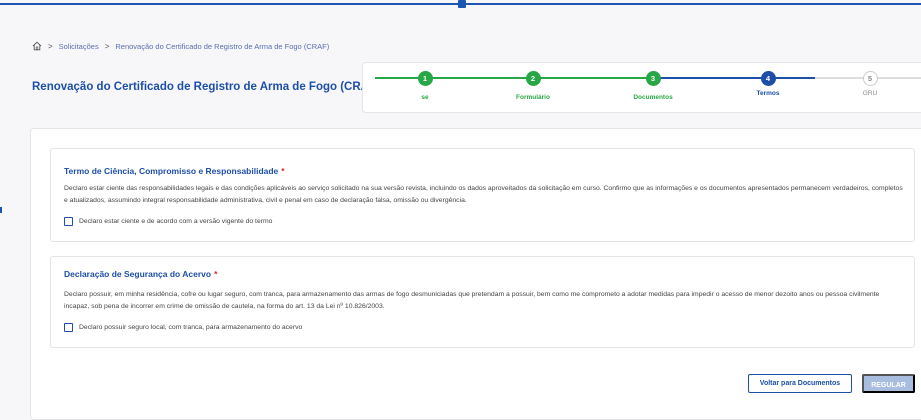  What do you see at coordinates (68, 221) in the screenshot?
I see `terms-agree-checkbox` at bounding box center [68, 221].